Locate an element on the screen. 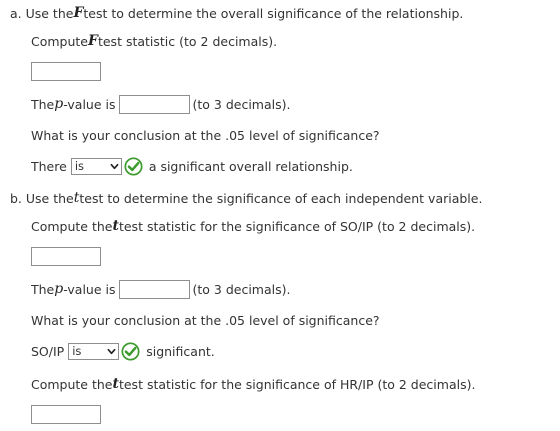 Image resolution: width=560 pixels, height=431 pixels. t-statistic-hrip-input is located at coordinates (66, 414).